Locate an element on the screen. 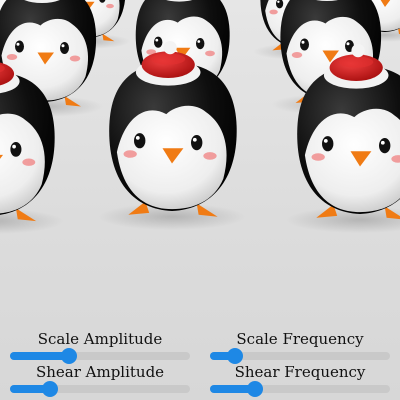 This screenshot has width=400, height=400. shear-amplitude-label: Shear Amplitude is located at coordinates (100, 372).